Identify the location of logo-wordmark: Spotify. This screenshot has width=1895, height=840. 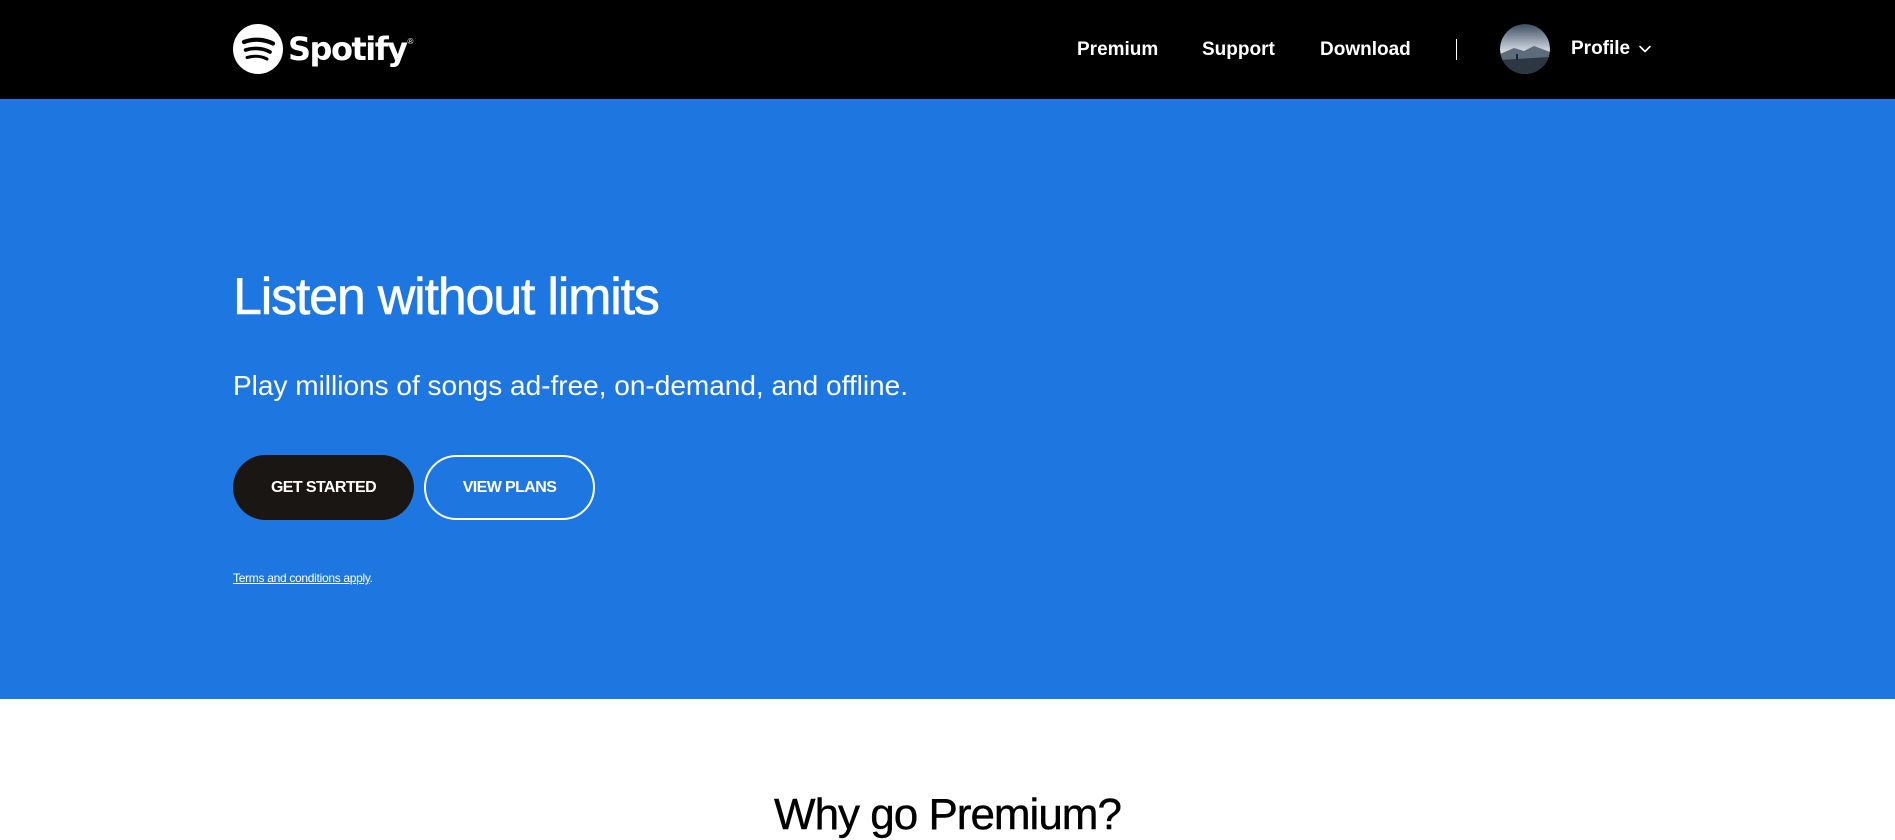
(348, 49).